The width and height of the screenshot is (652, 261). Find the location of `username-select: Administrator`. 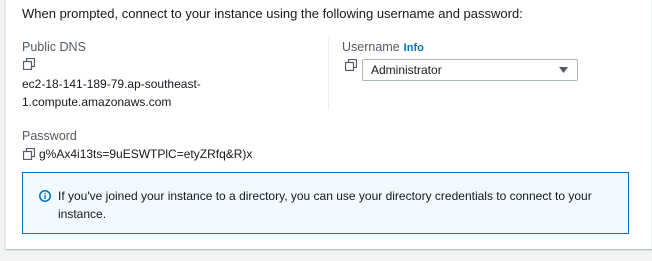

username-select: Administrator is located at coordinates (470, 70).